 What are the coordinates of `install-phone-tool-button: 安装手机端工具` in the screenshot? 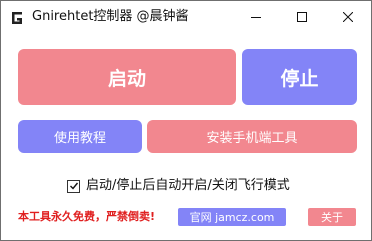 It's located at (252, 136).